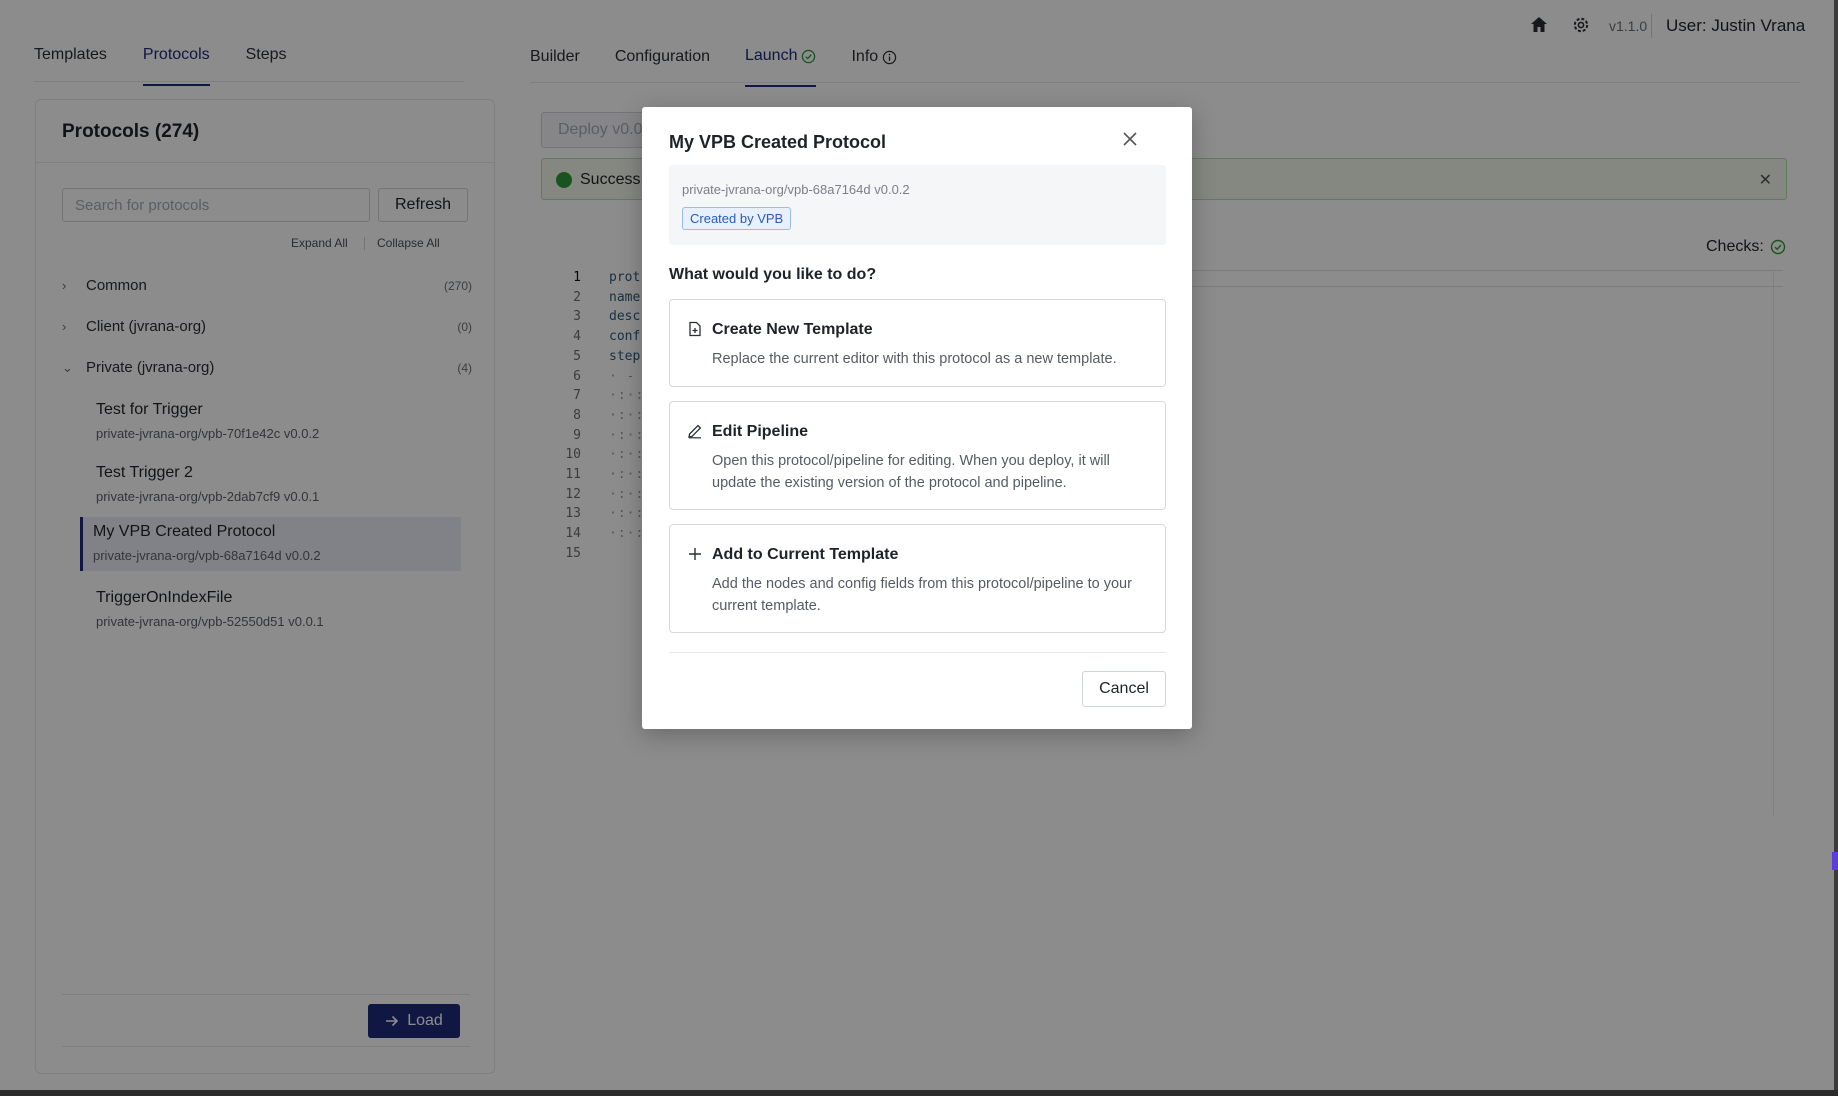 The image size is (1838, 1096). I want to click on plus-icon, so click(695, 554).